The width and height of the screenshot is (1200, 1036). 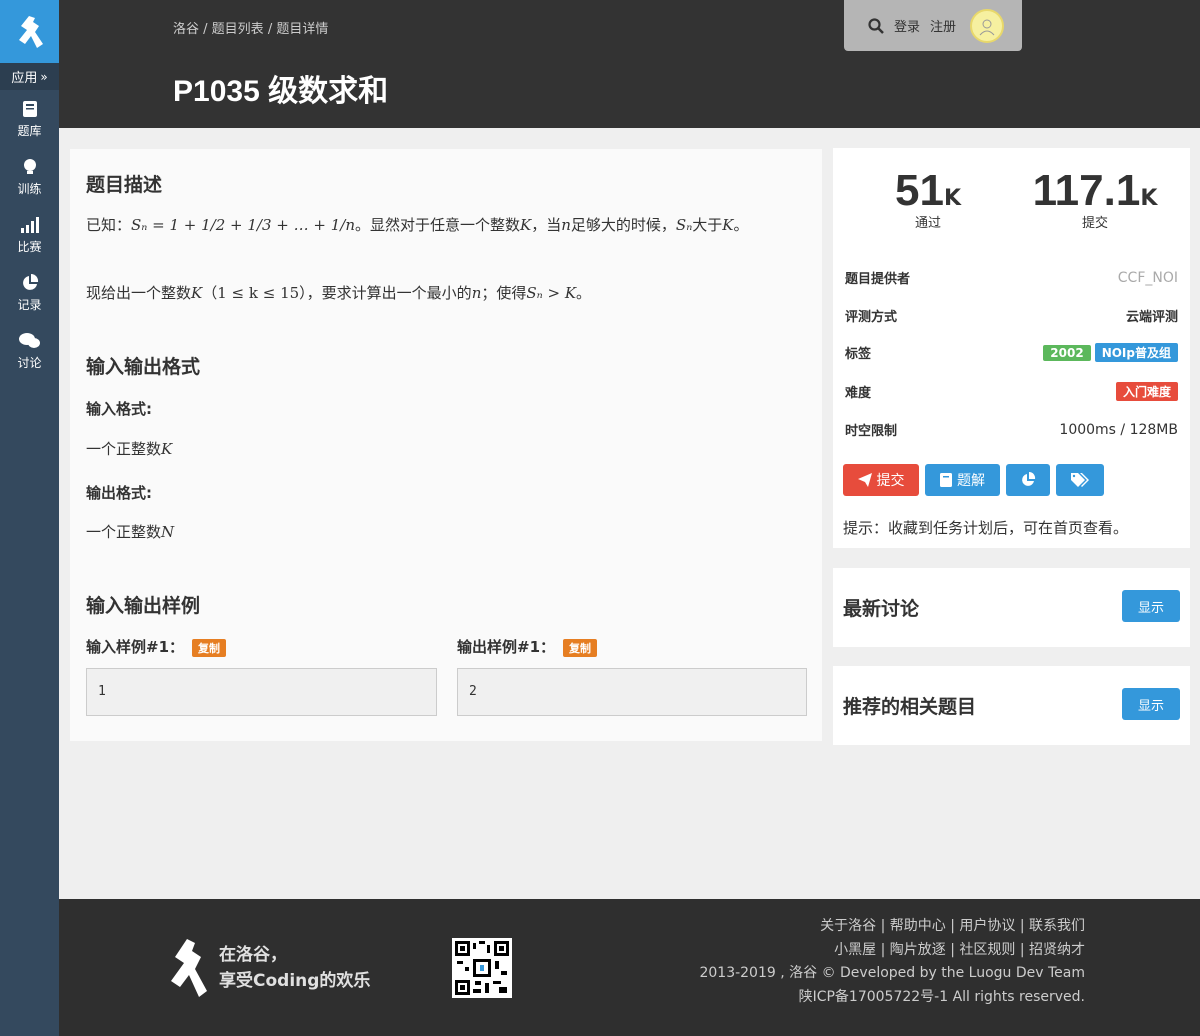 What do you see at coordinates (910, 707) in the screenshot?
I see `related-title: 推荐的相关题目` at bounding box center [910, 707].